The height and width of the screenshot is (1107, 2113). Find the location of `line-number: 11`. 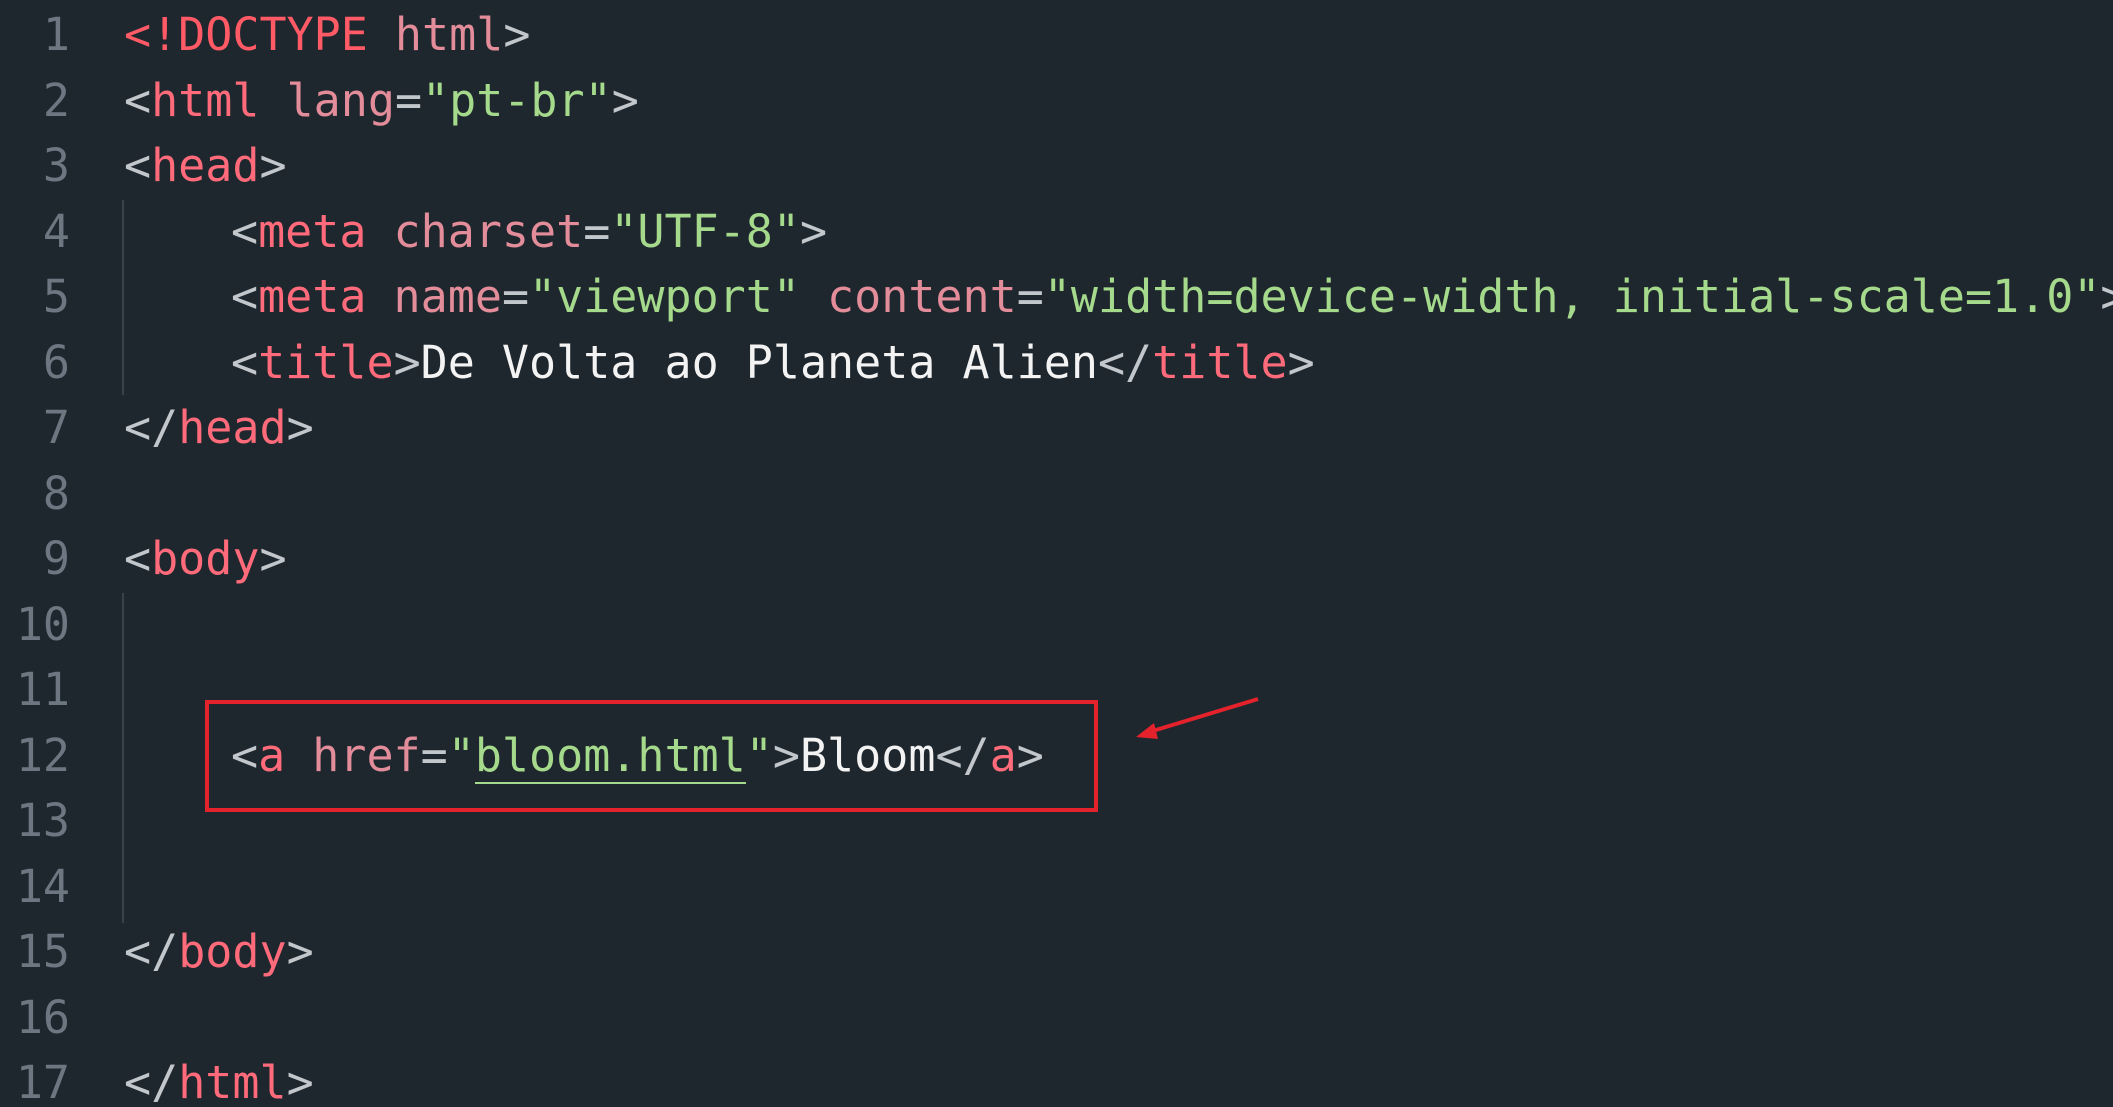

line-number: 11 is located at coordinates (42, 689).